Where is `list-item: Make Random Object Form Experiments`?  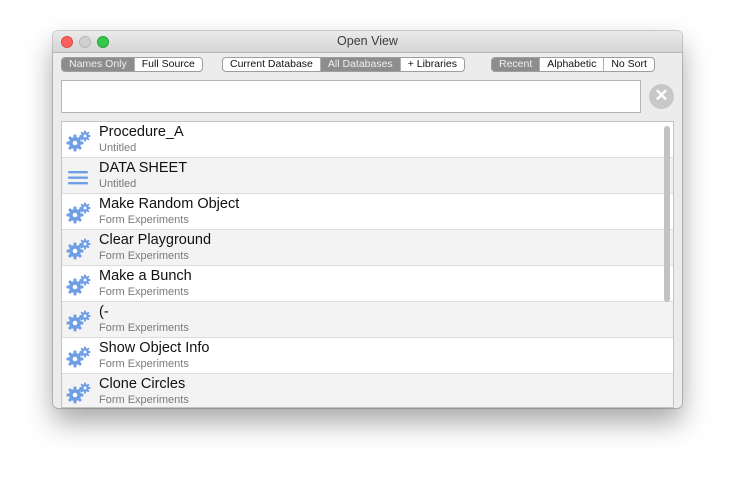 list-item: Make Random Object Form Experiments is located at coordinates (367, 212).